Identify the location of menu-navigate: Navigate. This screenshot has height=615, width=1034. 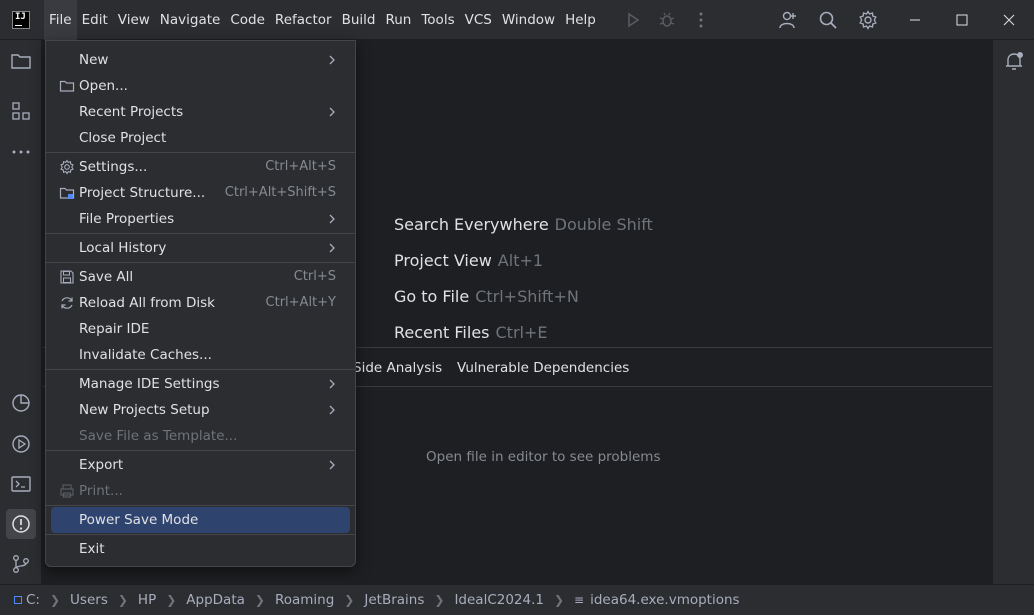
(190, 20).